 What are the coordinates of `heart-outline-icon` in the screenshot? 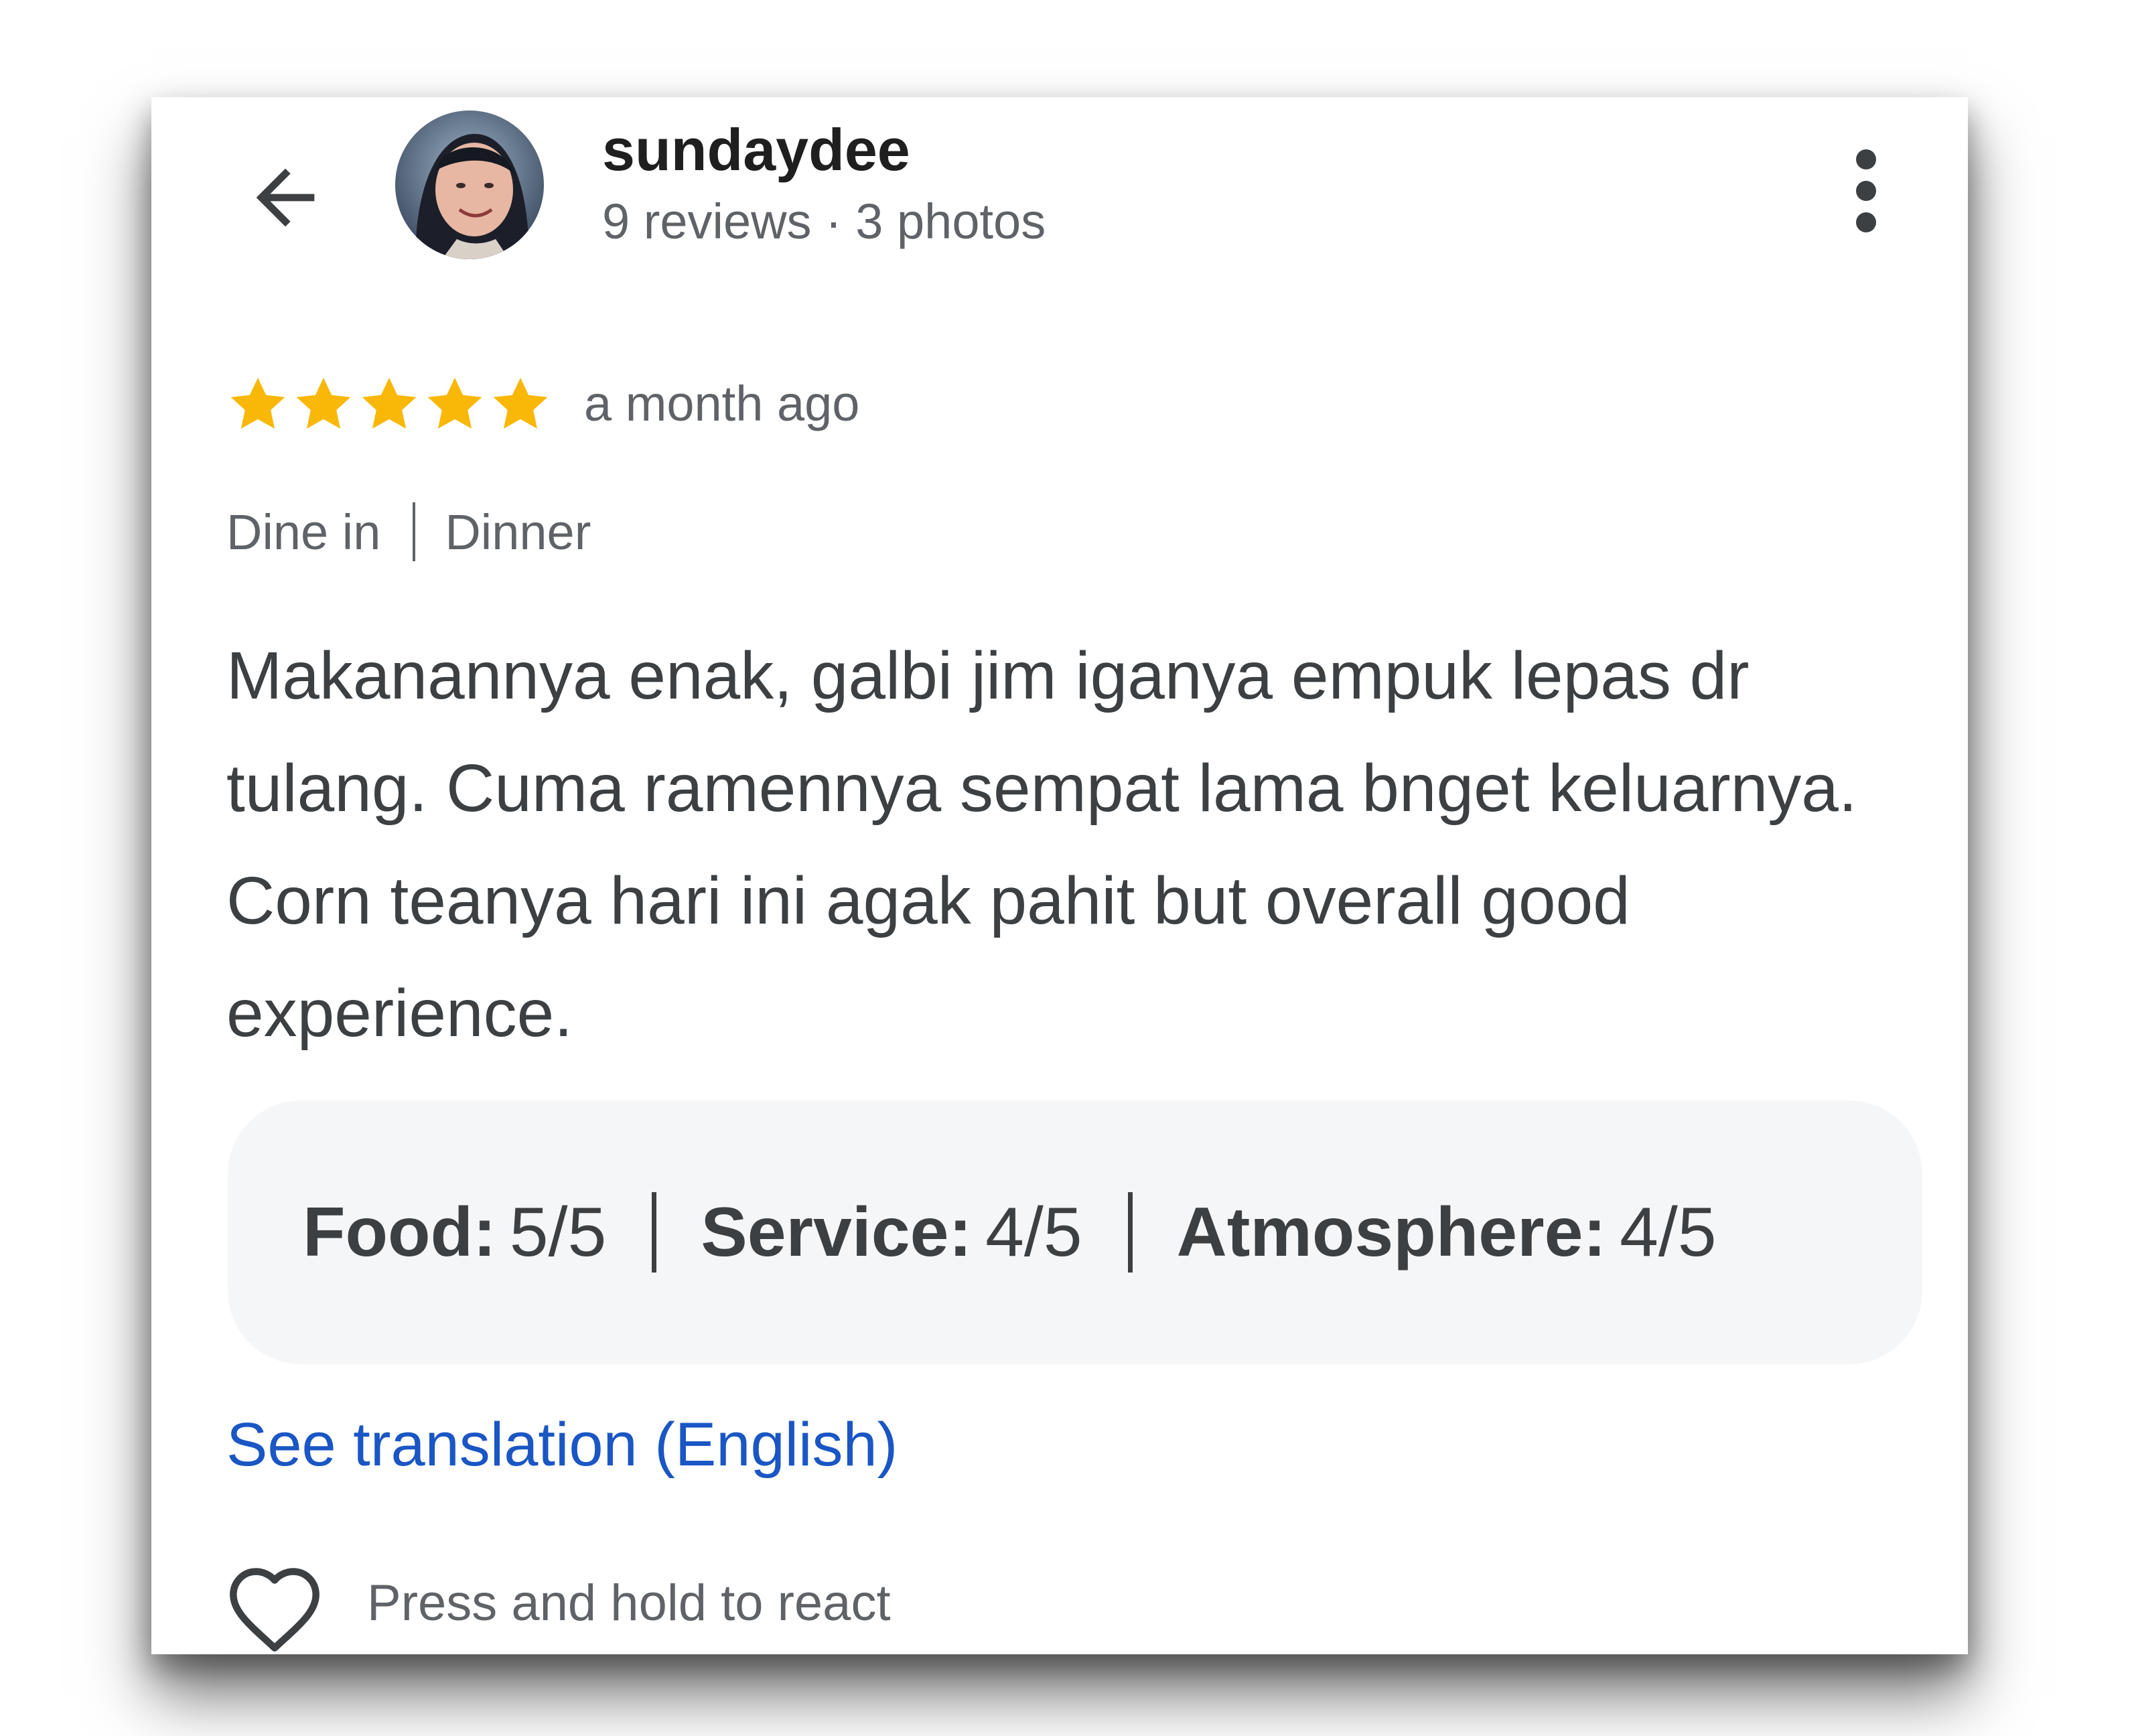 It's located at (274, 1610).